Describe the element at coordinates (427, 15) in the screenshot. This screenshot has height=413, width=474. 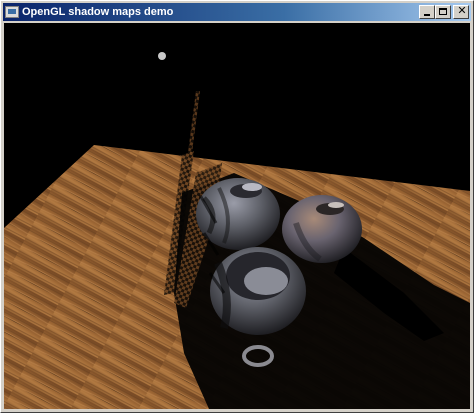
I see `minimize-icon` at that location.